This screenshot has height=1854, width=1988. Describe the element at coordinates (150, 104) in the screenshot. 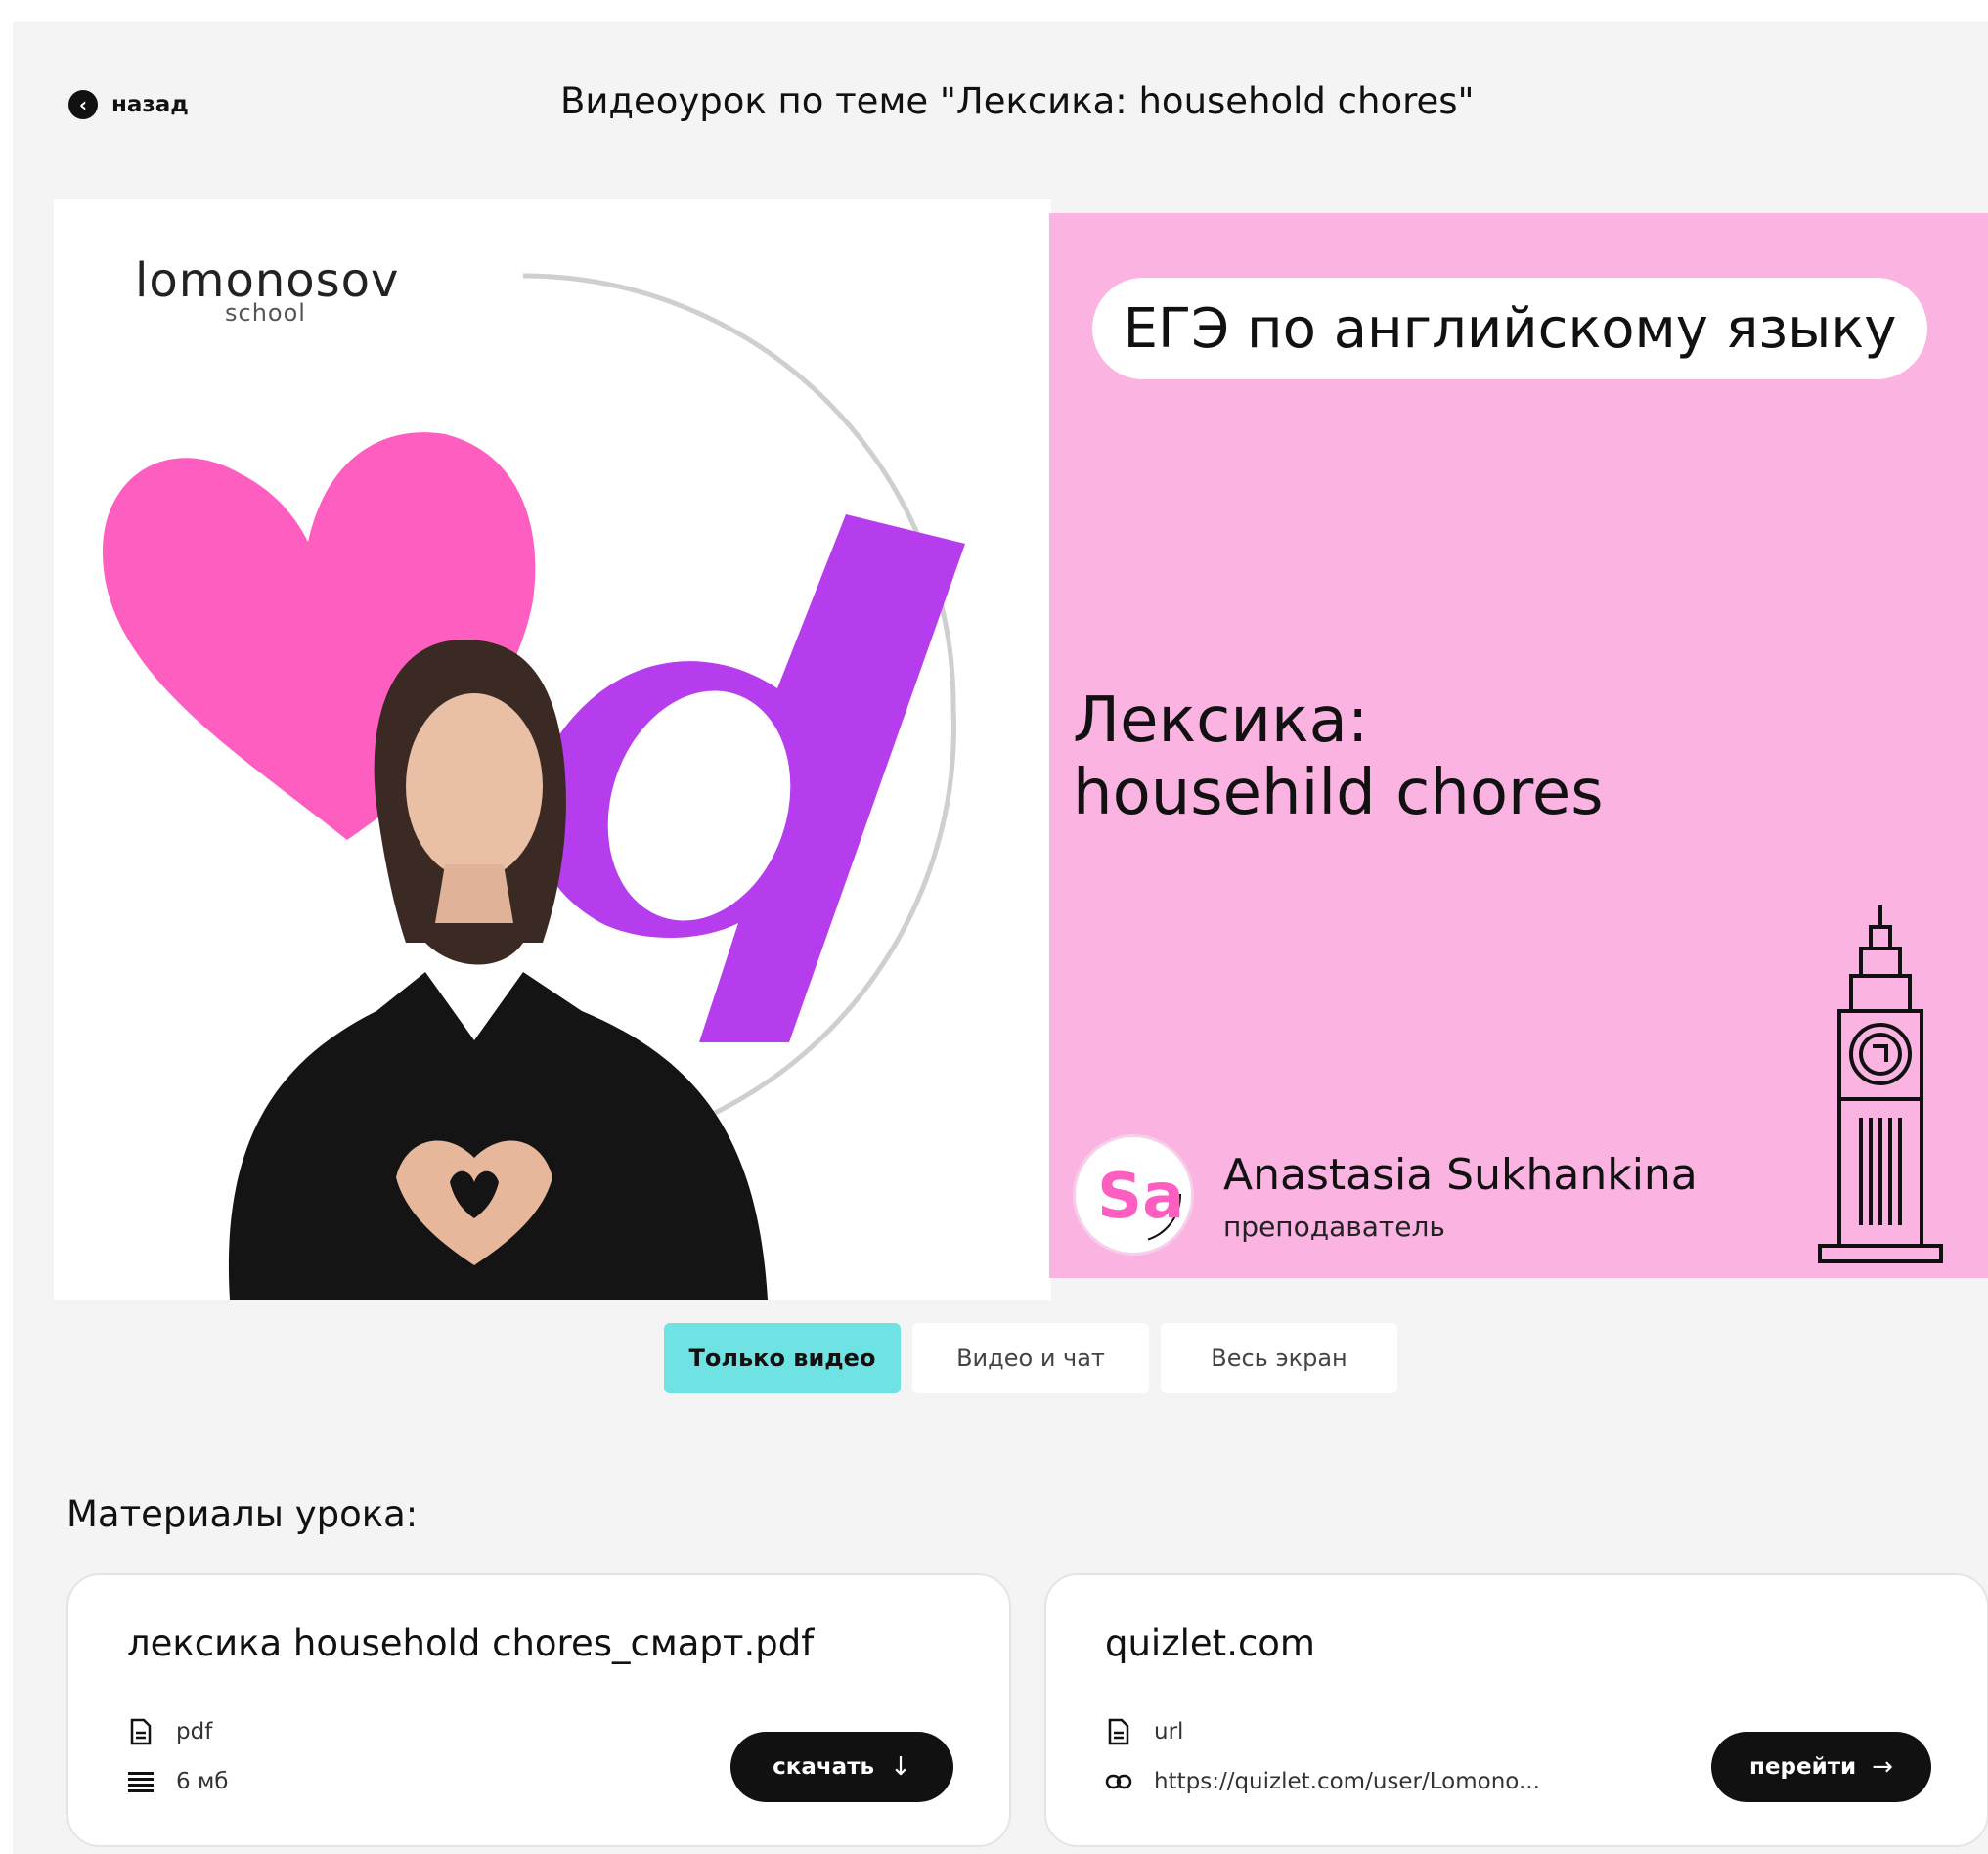

I see `back-label: назад` at that location.